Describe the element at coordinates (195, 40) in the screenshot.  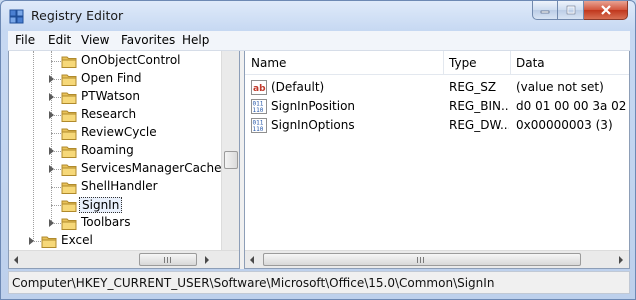
I see `menu-help: Help` at that location.